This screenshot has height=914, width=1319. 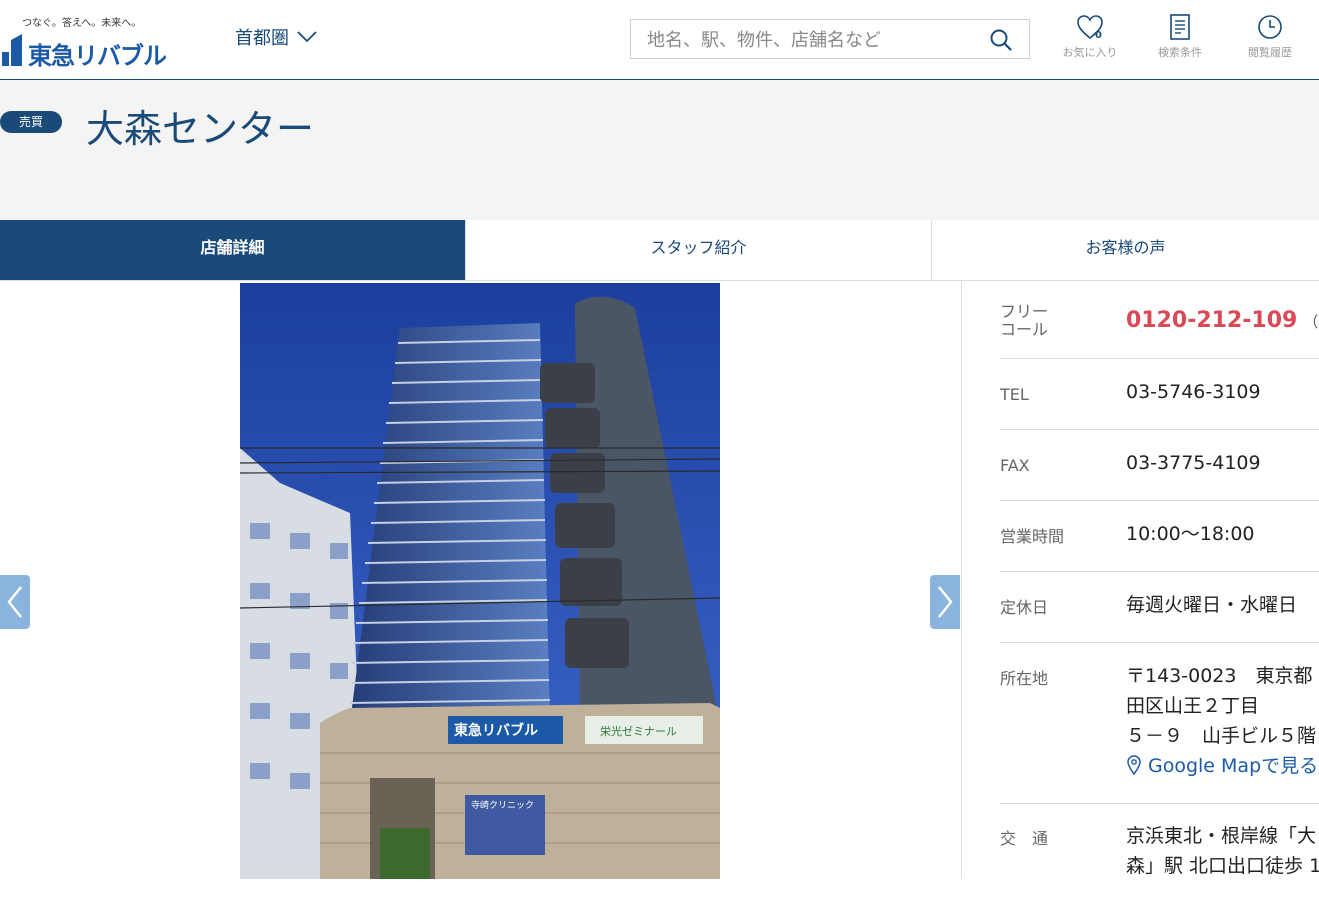 What do you see at coordinates (31, 122) in the screenshot?
I see `category-badge: 売買` at bounding box center [31, 122].